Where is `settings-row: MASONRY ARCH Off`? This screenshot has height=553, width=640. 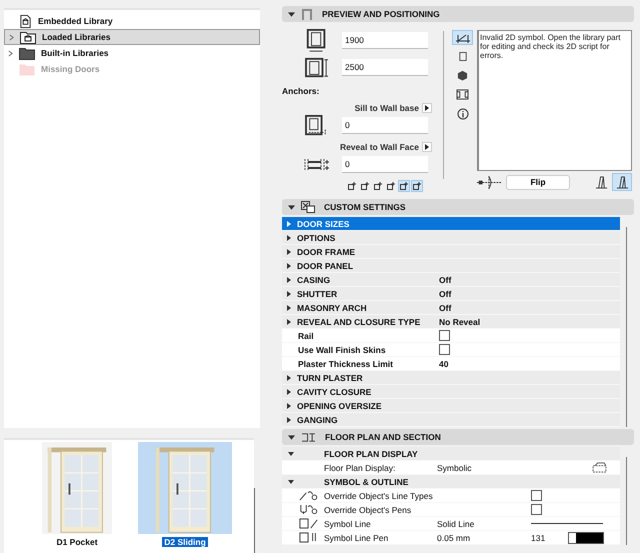
settings-row: MASONRY ARCH Off is located at coordinates (451, 308).